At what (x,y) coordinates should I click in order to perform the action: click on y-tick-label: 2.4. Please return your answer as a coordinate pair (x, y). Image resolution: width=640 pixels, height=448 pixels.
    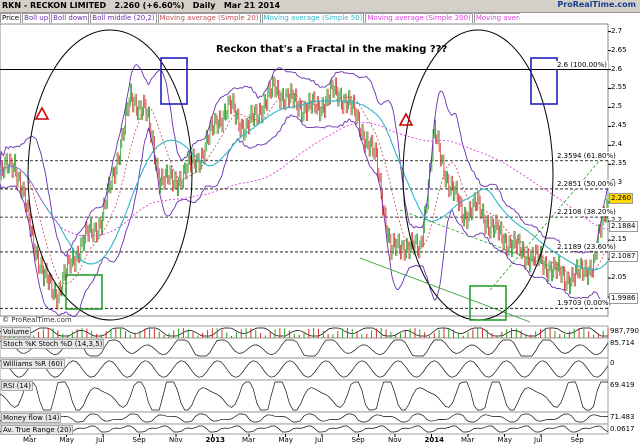
    Looking at the image, I should click on (617, 144).